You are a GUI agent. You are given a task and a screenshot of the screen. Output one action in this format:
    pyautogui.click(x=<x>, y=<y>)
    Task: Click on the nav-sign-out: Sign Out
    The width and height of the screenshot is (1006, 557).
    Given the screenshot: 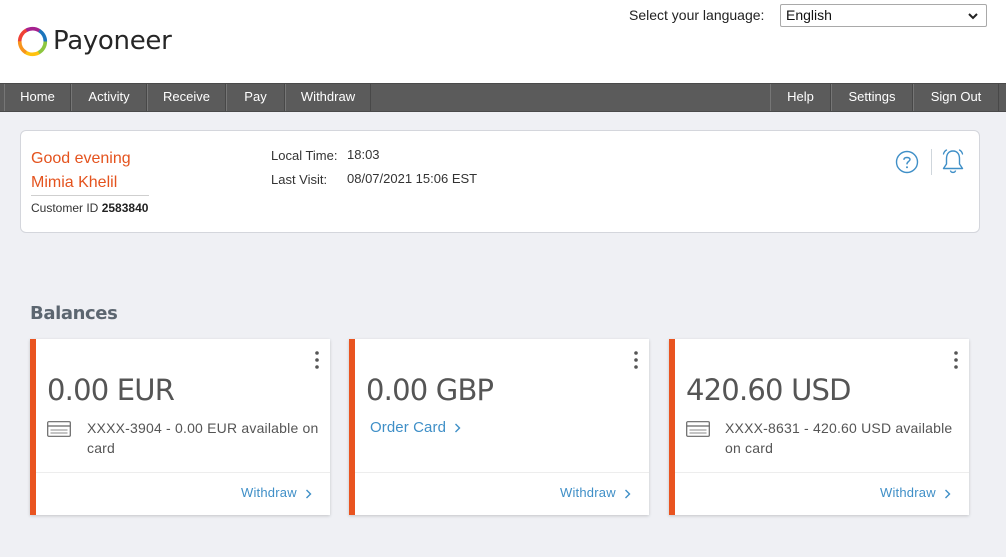 What is the action you would take?
    pyautogui.click(x=956, y=97)
    